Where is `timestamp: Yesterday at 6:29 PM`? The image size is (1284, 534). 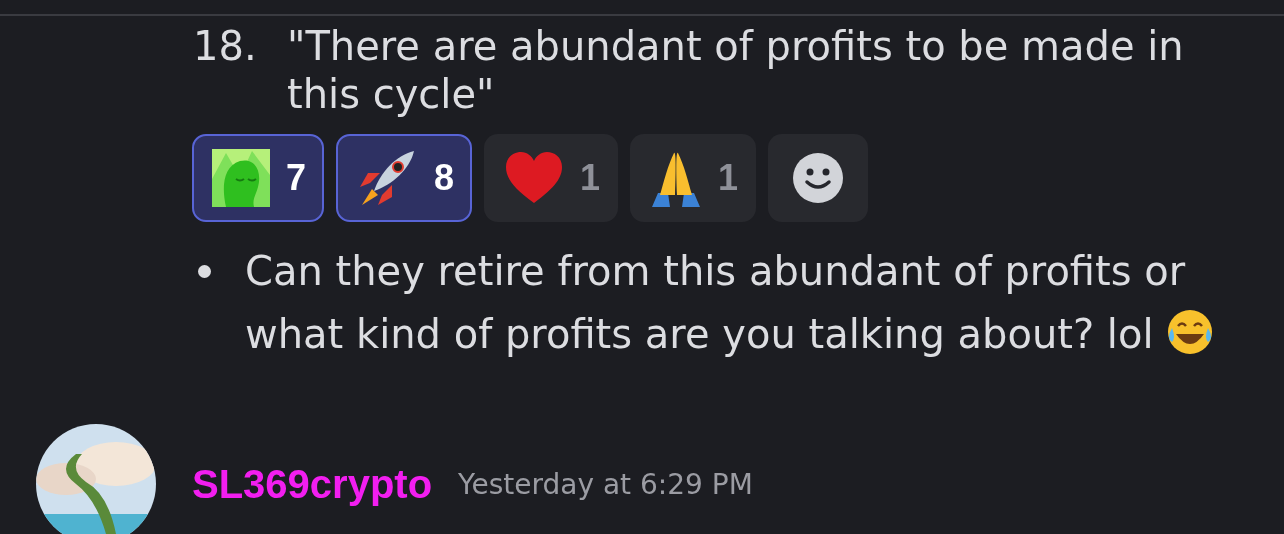 timestamp: Yesterday at 6:29 PM is located at coordinates (605, 484).